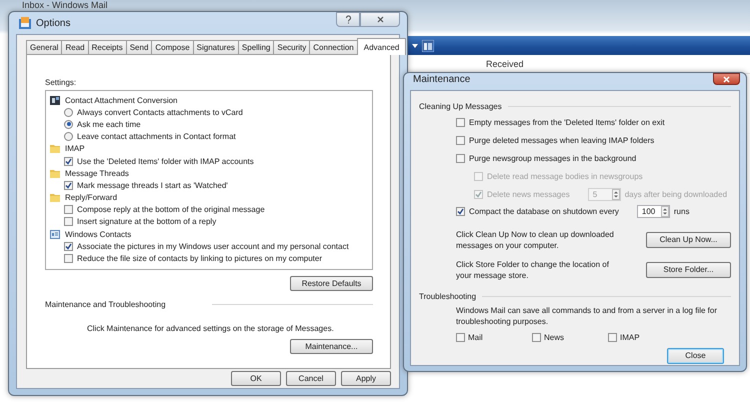 Image resolution: width=750 pixels, height=402 pixels. Describe the element at coordinates (535, 239) in the screenshot. I see `description-text: Click Clean Up Now to clean up downloaded messages on your computer.` at that location.